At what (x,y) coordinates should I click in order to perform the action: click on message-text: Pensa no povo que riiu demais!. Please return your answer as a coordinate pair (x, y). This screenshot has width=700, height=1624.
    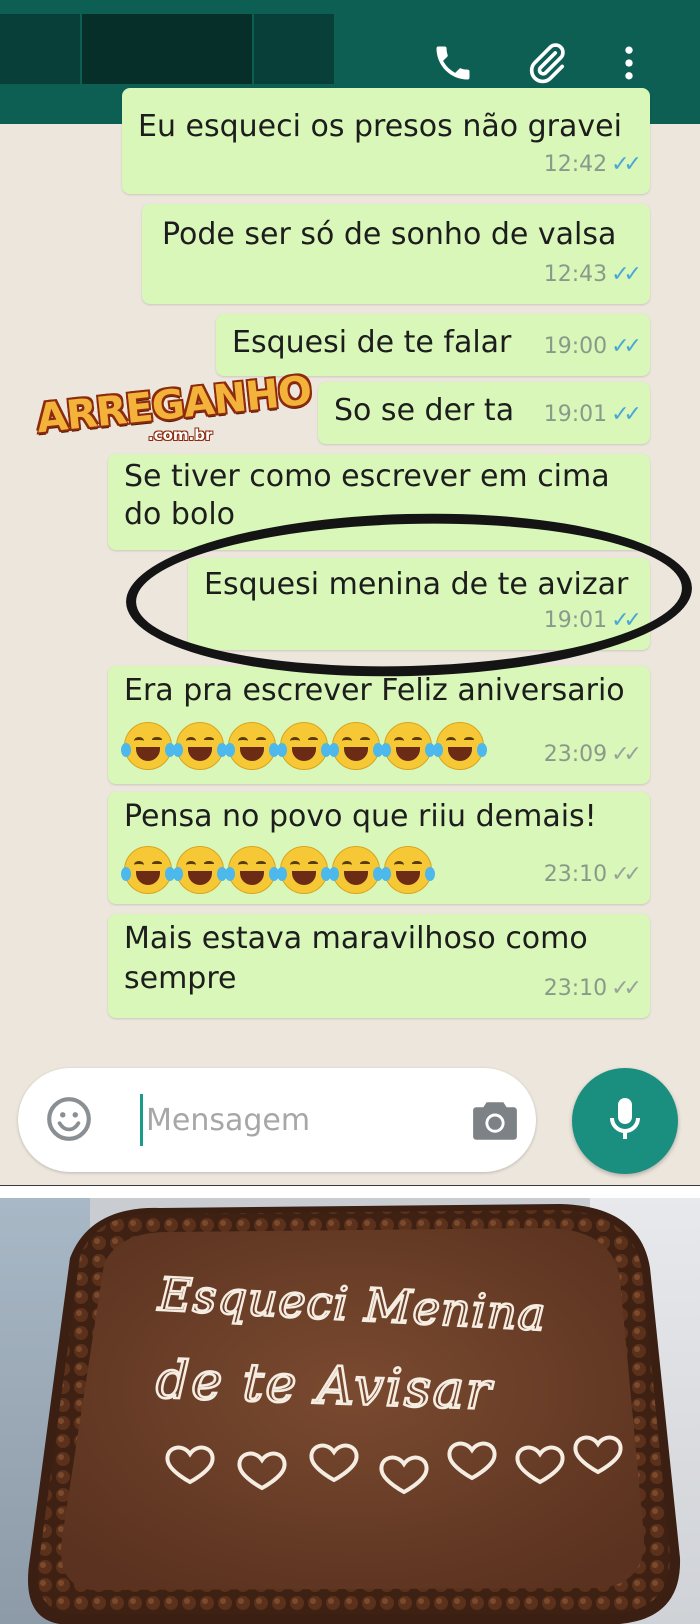
    Looking at the image, I should click on (360, 816).